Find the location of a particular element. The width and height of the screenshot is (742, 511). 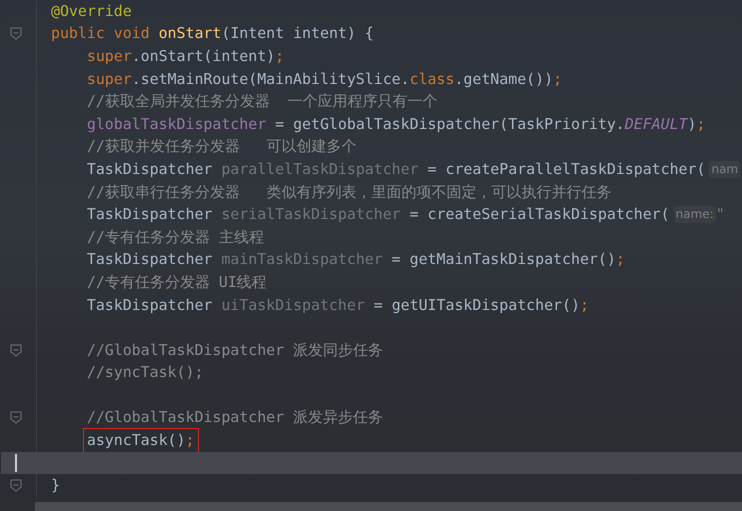

code-line: //GlobalTaskDispatcher 派发异步任务 is located at coordinates (235, 418).